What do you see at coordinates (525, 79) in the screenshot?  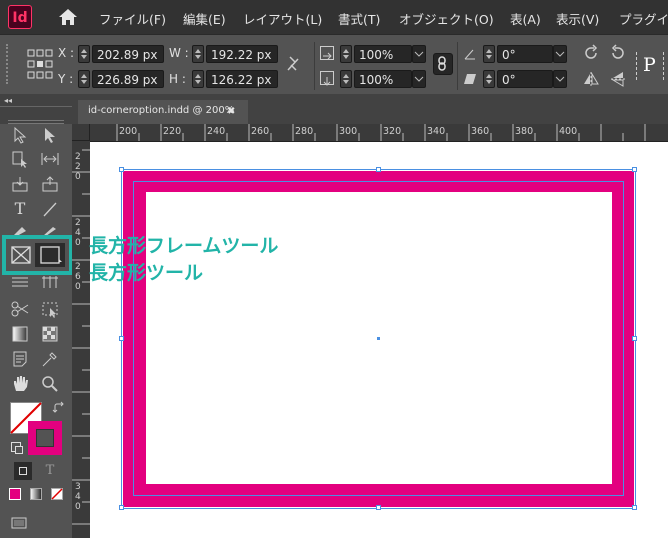 I see `shear-field: 0°` at bounding box center [525, 79].